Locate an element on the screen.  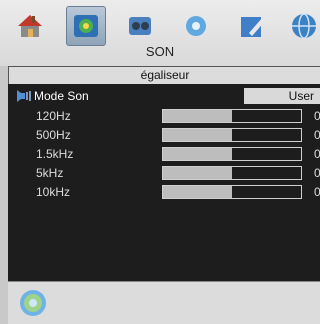
band-label: 120Hz is located at coordinates (53, 116).